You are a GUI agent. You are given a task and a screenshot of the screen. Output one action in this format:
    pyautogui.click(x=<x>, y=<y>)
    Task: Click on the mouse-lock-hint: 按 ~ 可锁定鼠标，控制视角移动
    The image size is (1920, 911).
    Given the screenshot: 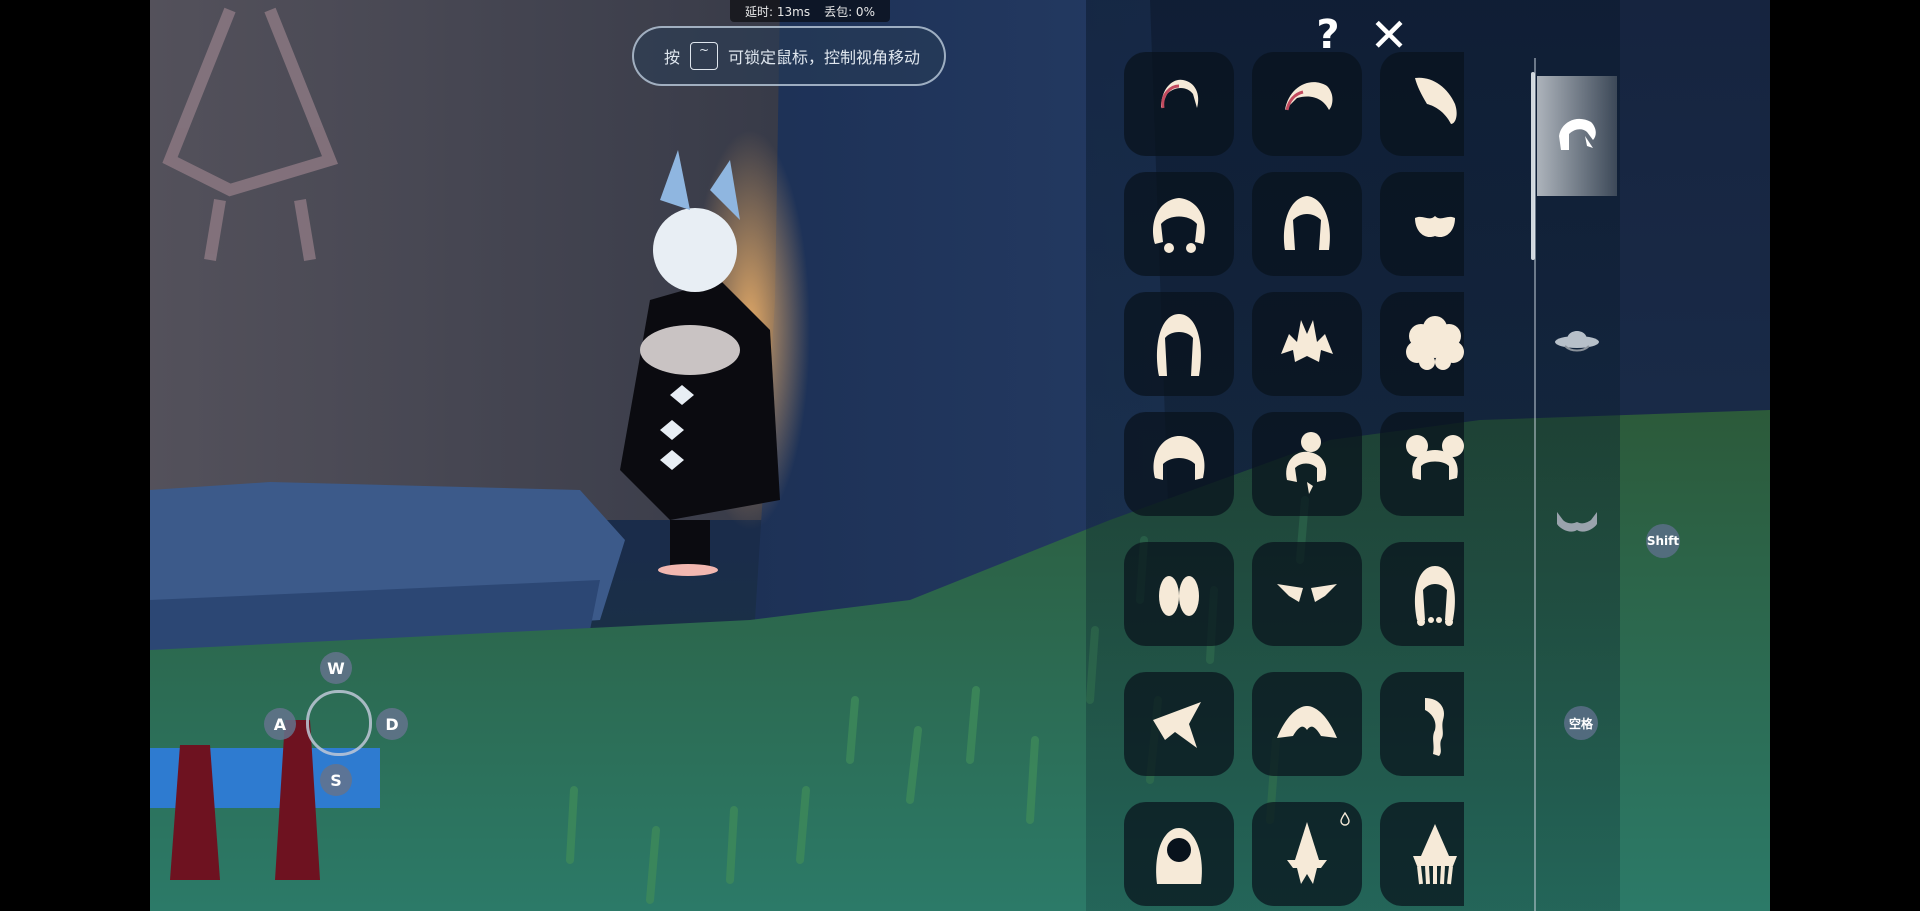 What is the action you would take?
    pyautogui.click(x=789, y=56)
    